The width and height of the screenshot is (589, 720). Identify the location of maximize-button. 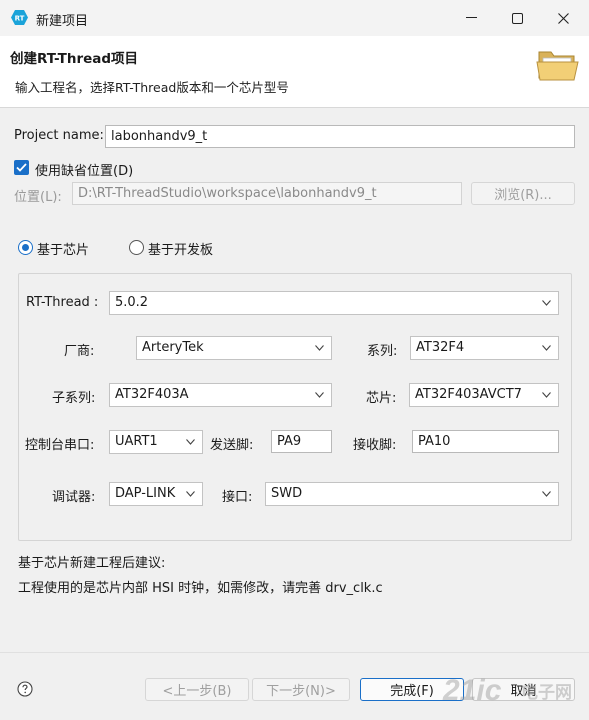
(517, 18).